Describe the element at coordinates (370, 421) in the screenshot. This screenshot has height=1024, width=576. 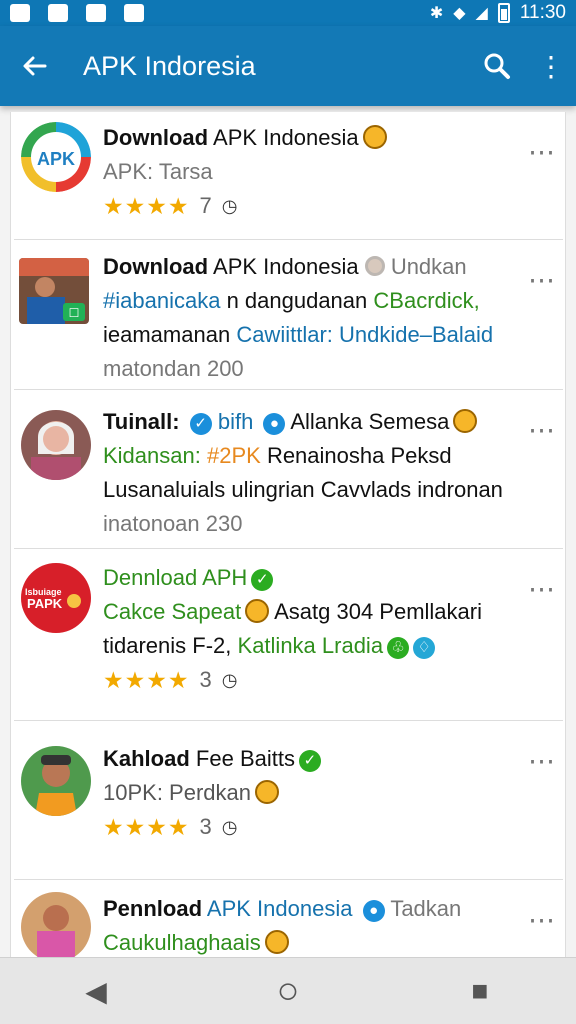
I see `item-title-tail: Allanka Semesa` at that location.